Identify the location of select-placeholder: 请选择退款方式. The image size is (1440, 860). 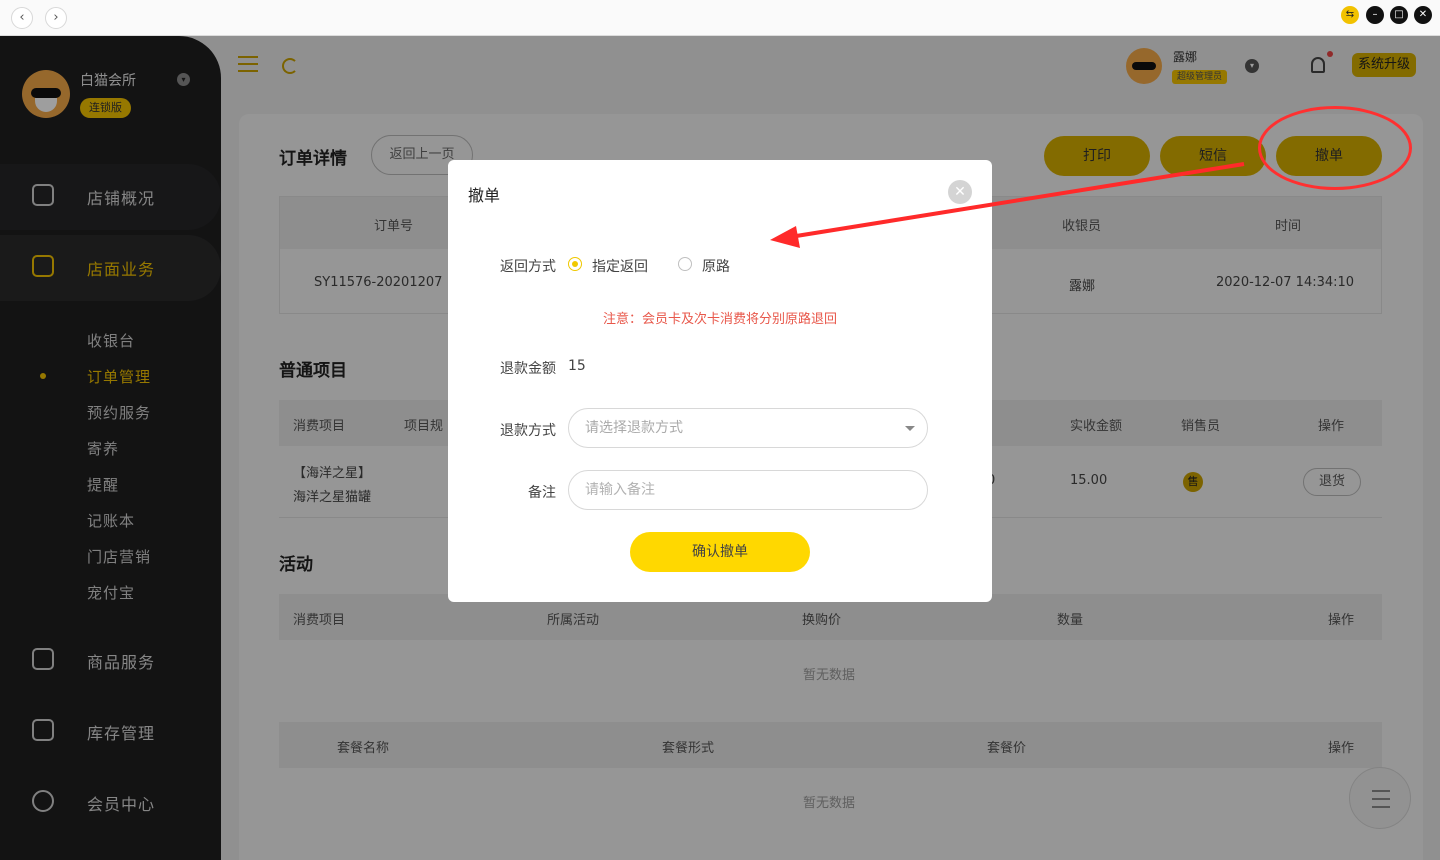
(634, 428).